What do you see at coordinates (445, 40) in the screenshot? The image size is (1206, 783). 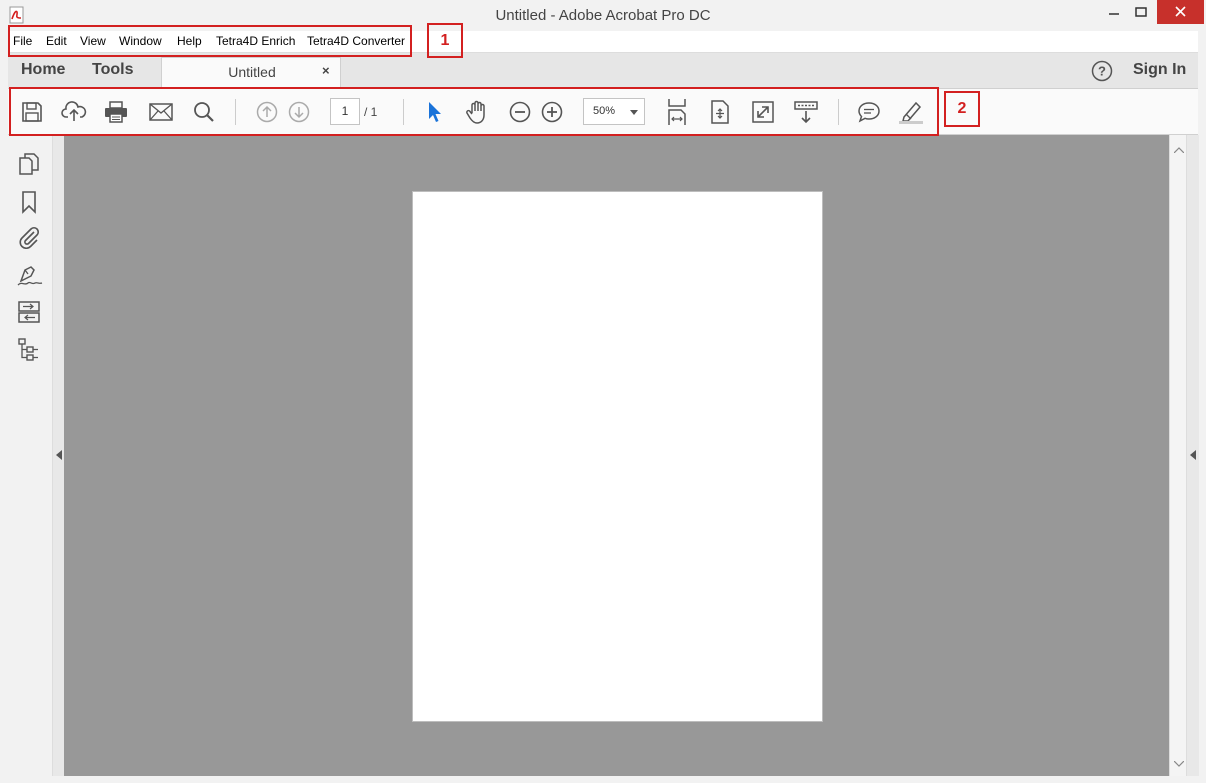 I see `annotation-label-1: 1` at bounding box center [445, 40].